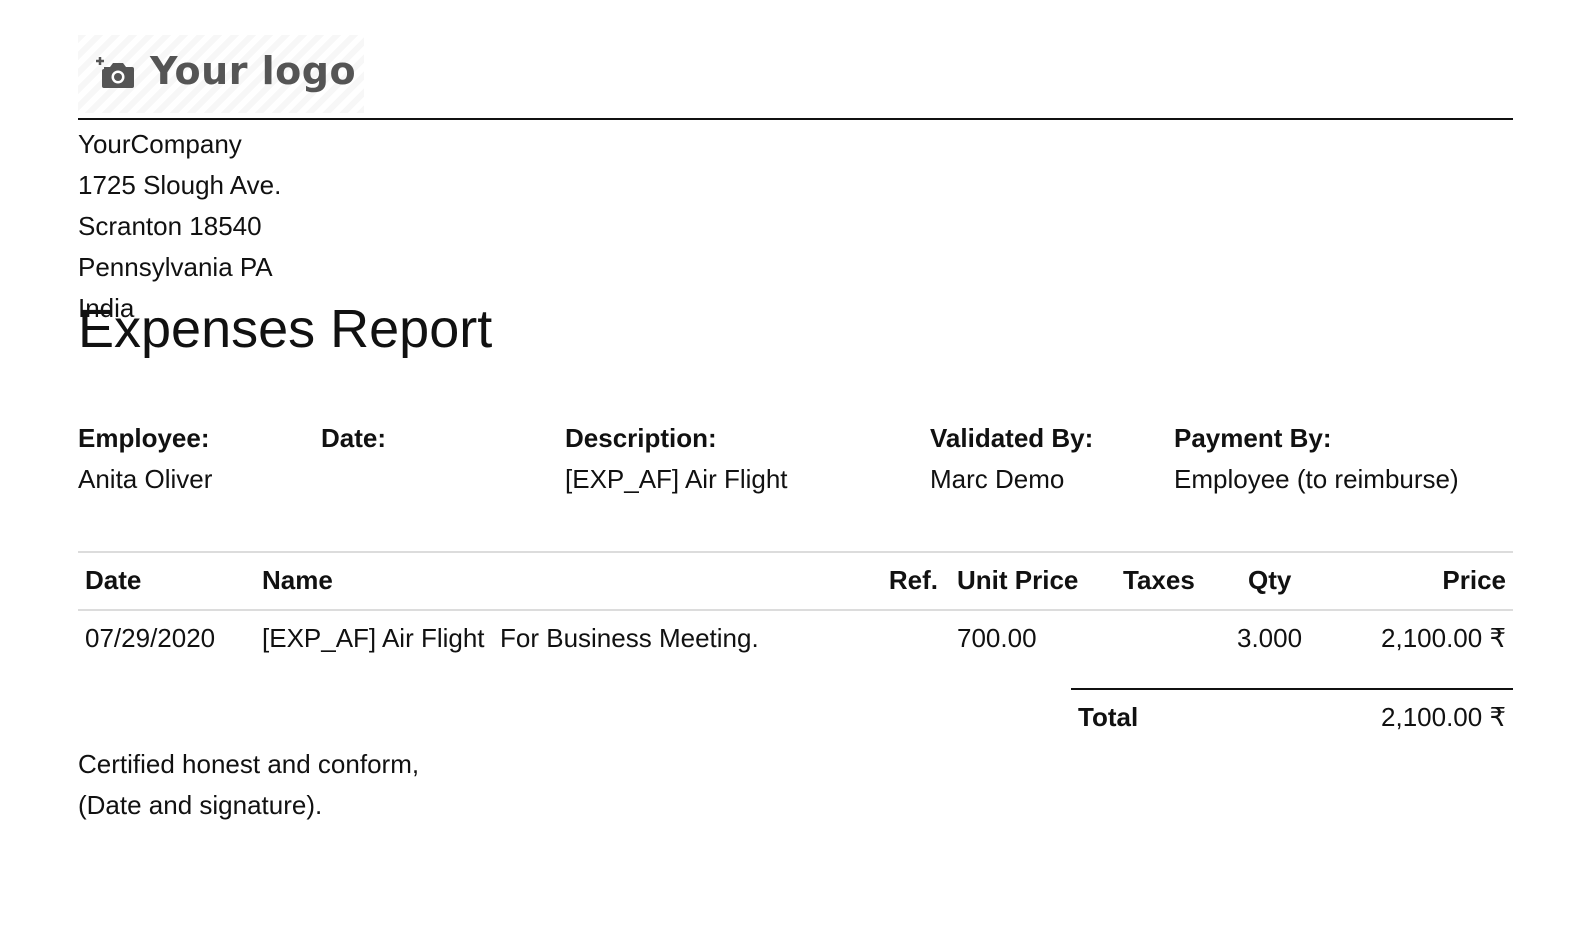 This screenshot has height=951, width=1586. What do you see at coordinates (115, 72) in the screenshot?
I see `add-photo-camera-icon` at bounding box center [115, 72].